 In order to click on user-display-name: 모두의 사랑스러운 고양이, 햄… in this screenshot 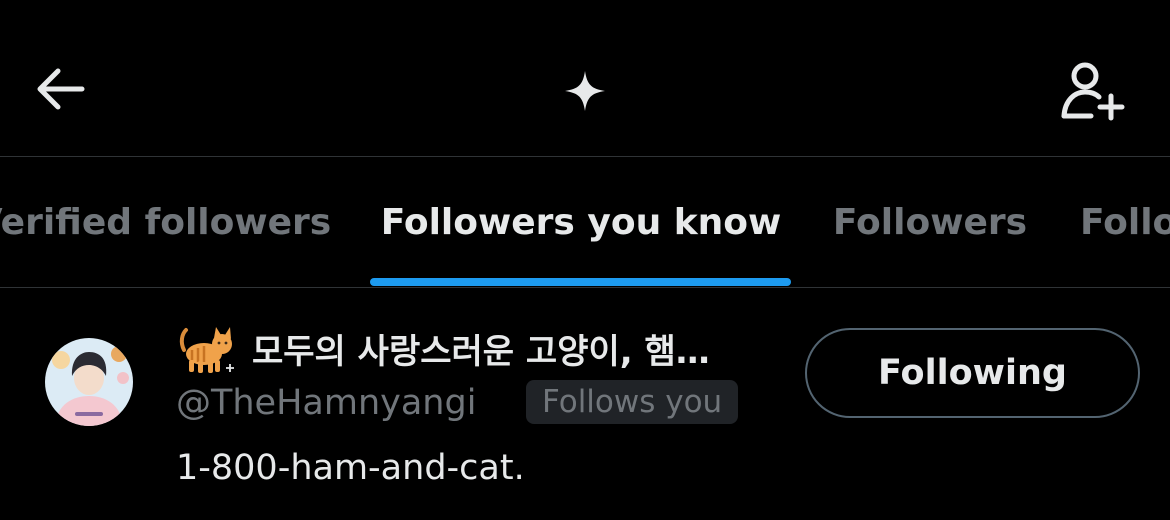, I will do `click(481, 351)`.